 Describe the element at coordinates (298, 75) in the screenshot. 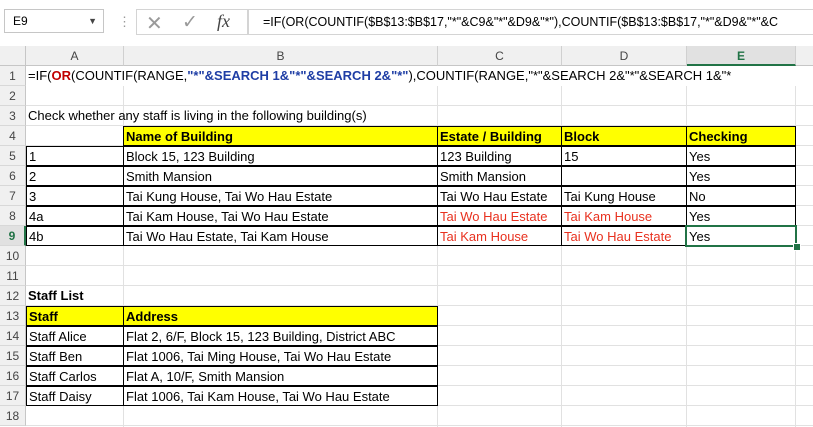

I see `formula-string-part: "*"&SEARCH 1&"*"&SEARCH 2&"*"` at that location.